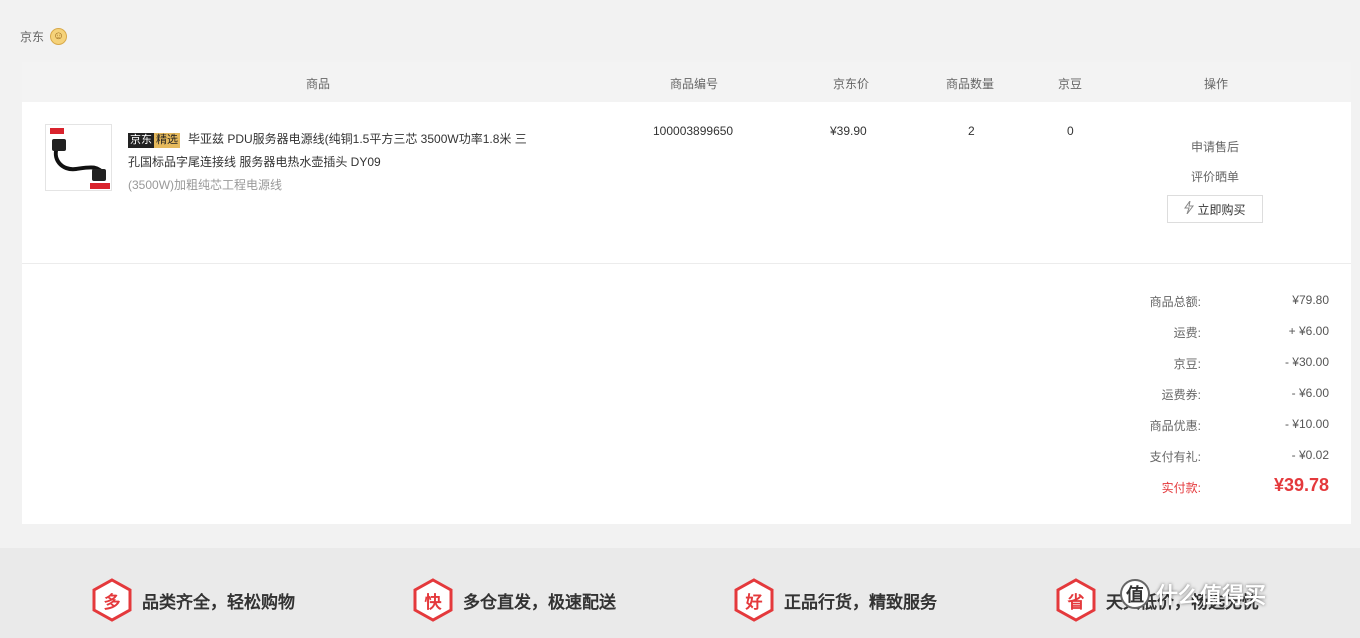 The width and height of the screenshot is (1360, 638). Describe the element at coordinates (1175, 302) in the screenshot. I see `summary-label: 商品总额:` at that location.